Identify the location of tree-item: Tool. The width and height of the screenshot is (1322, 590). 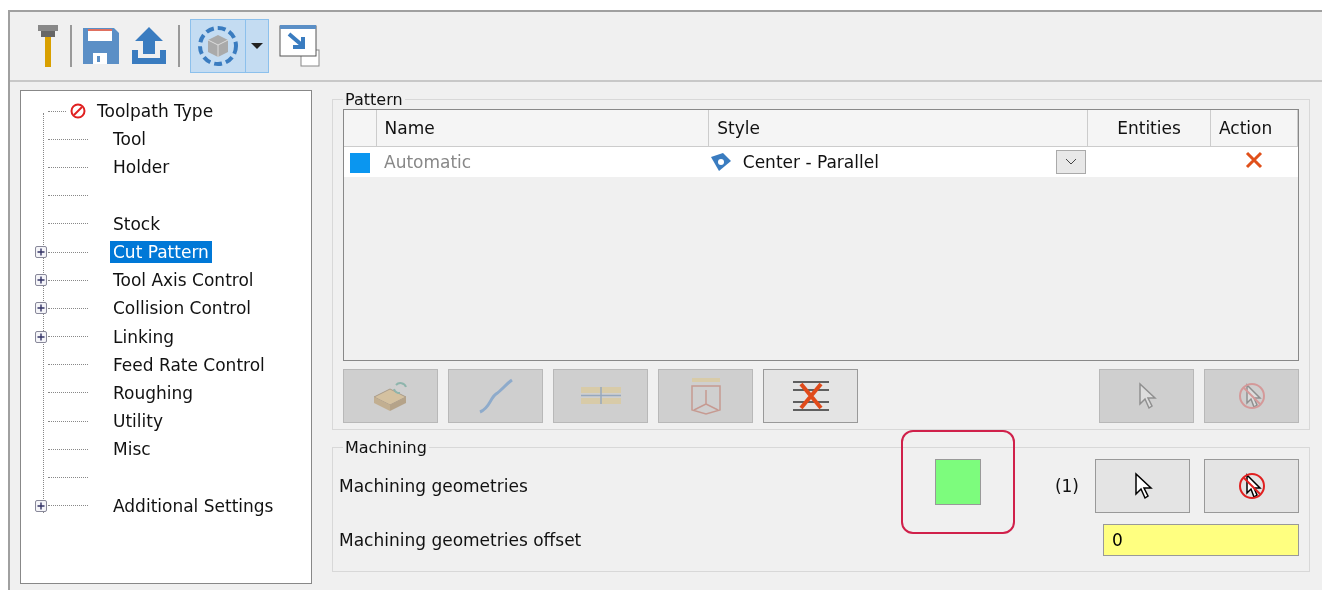
(130, 139).